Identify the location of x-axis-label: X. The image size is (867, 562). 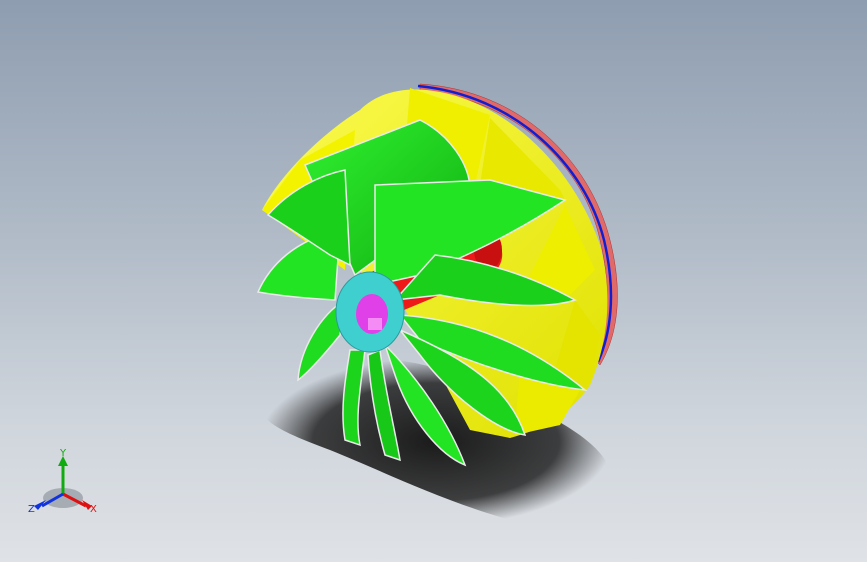
(93, 509).